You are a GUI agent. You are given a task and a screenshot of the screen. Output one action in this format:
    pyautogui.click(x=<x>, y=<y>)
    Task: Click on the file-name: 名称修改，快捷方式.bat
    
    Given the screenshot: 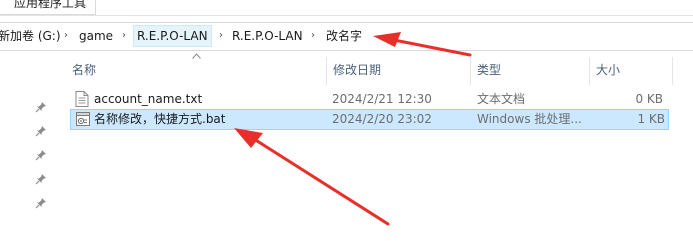 What is the action you would take?
    pyautogui.click(x=160, y=119)
    